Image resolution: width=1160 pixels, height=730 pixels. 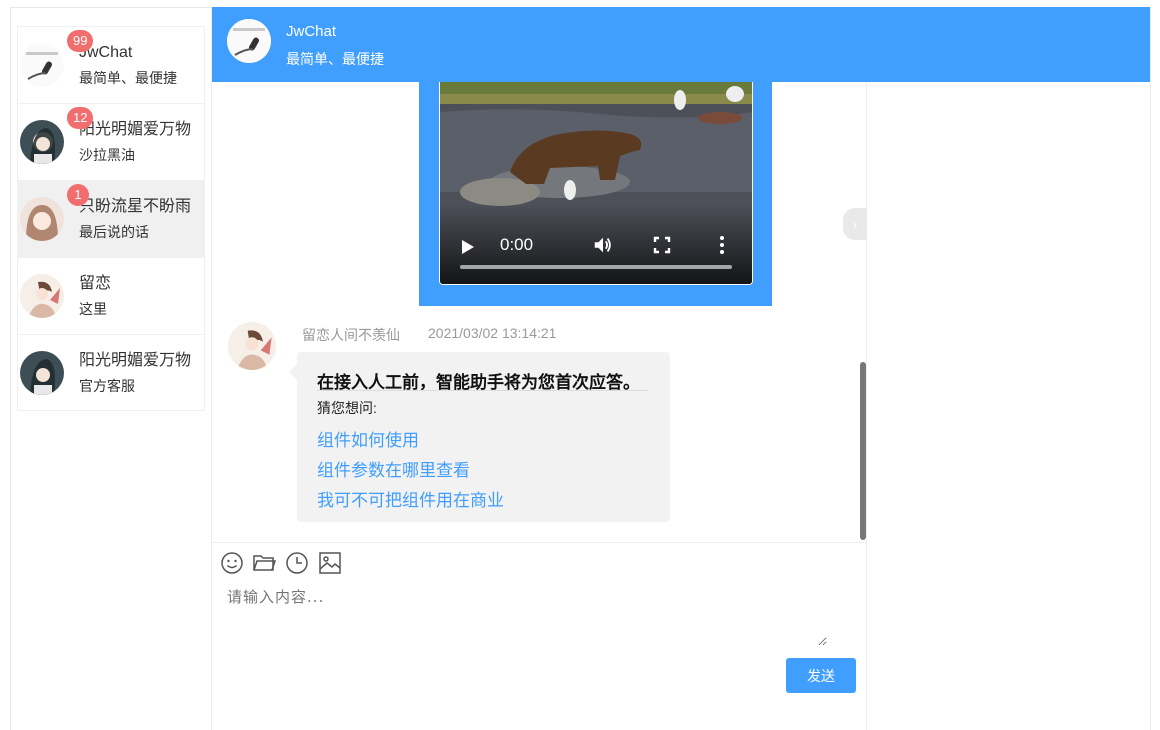 I want to click on input-area: 发送, so click(x=539, y=636).